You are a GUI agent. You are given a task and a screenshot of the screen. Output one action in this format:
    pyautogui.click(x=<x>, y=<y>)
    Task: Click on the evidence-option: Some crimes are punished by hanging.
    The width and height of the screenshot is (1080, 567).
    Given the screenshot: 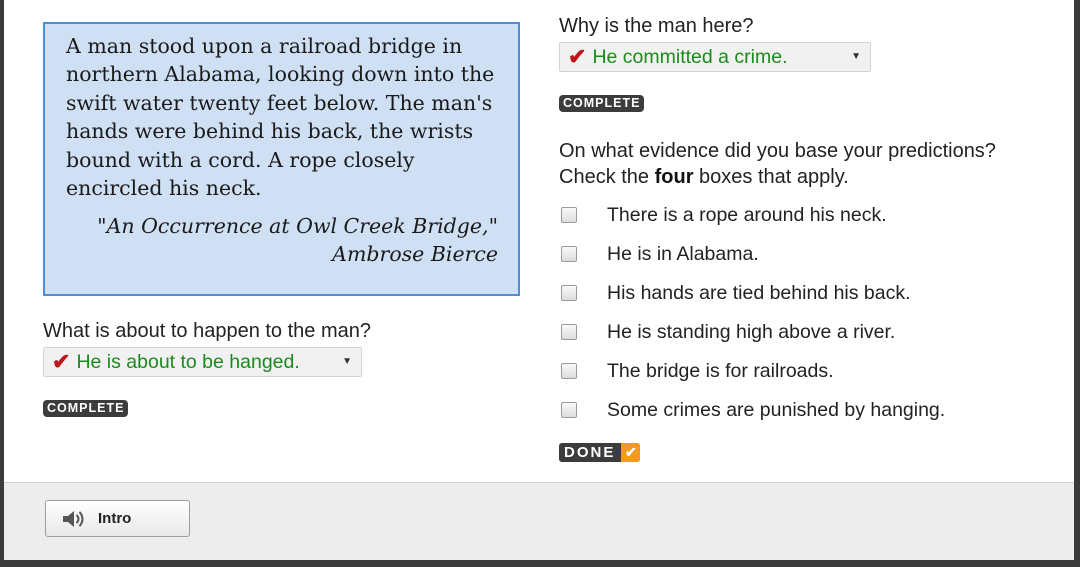 What is the action you would take?
    pyautogui.click(x=752, y=410)
    